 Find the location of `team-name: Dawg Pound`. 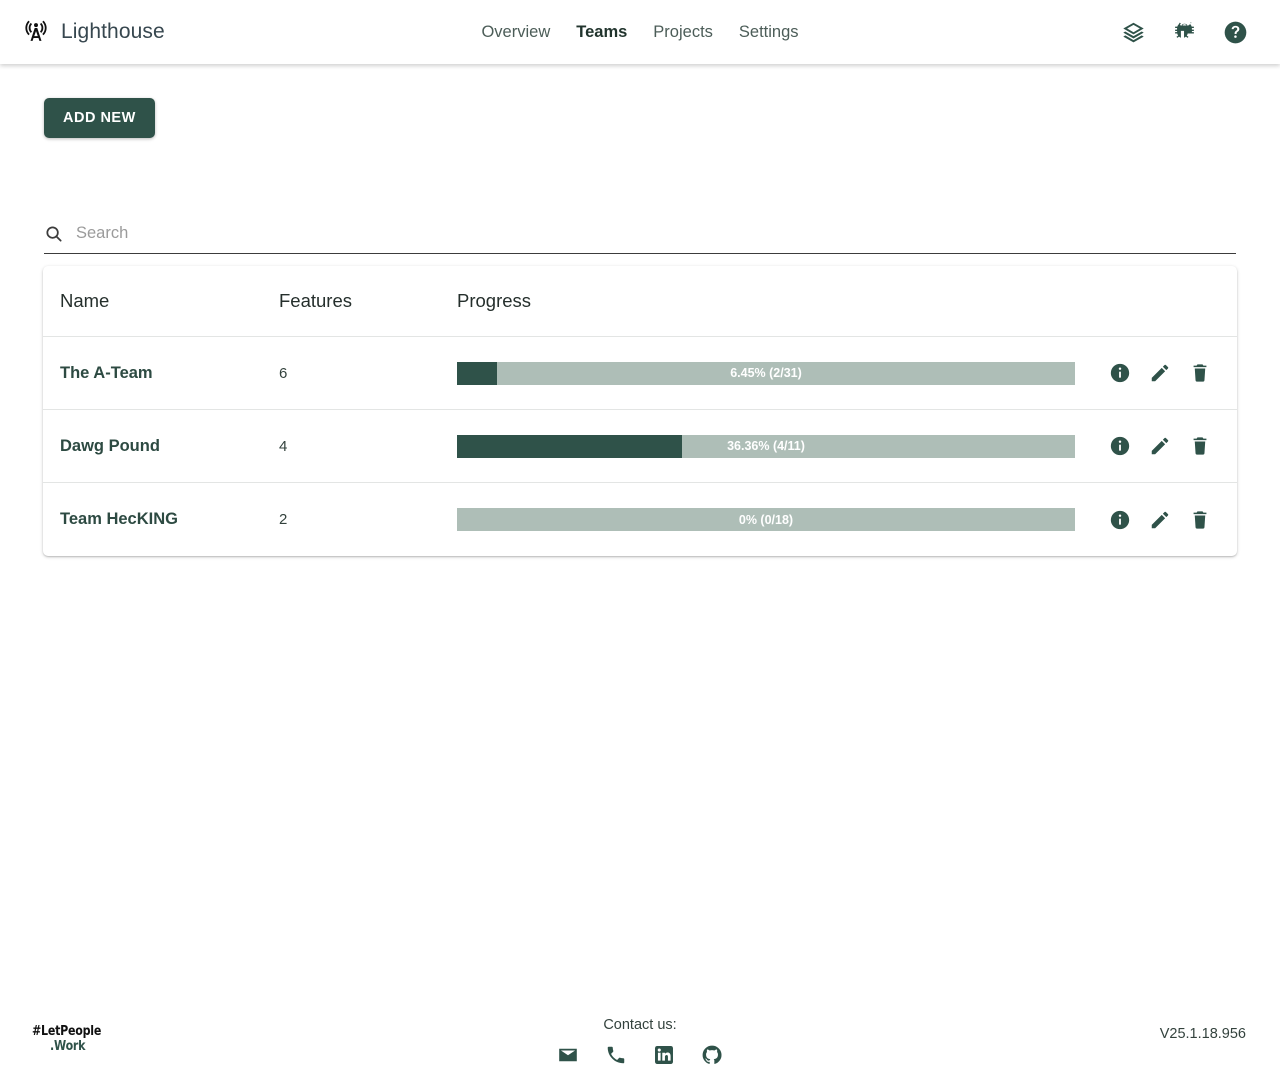

team-name: Dawg Pound is located at coordinates (110, 445).